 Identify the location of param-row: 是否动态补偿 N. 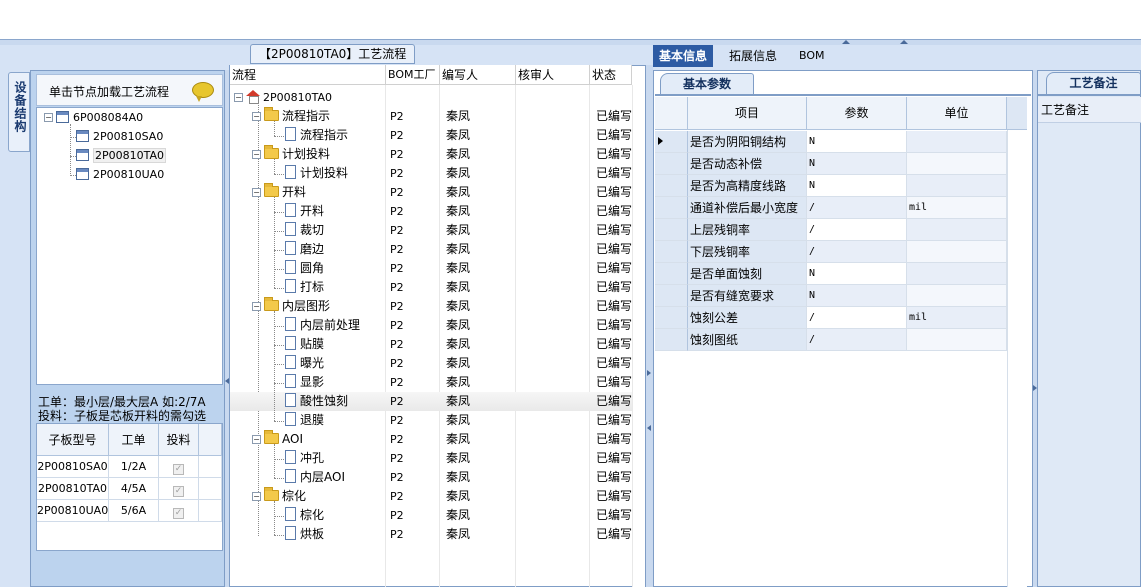
(841, 164).